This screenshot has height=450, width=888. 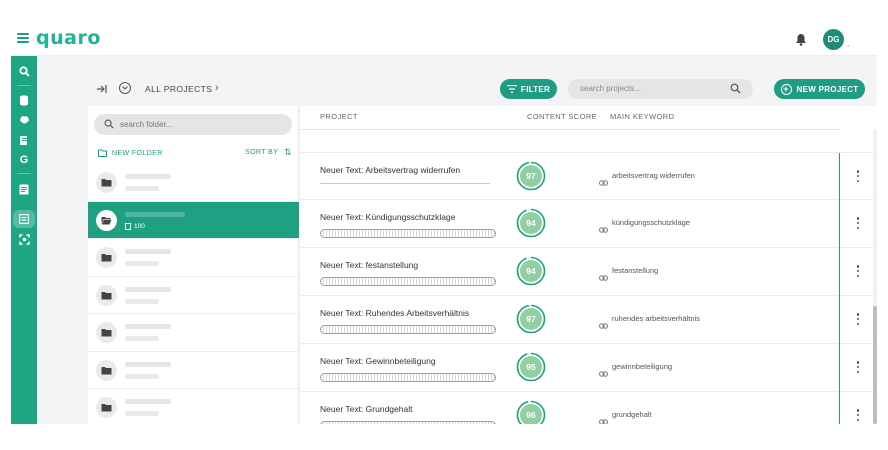 I want to click on content-score-badge: 96, so click(x=531, y=412).